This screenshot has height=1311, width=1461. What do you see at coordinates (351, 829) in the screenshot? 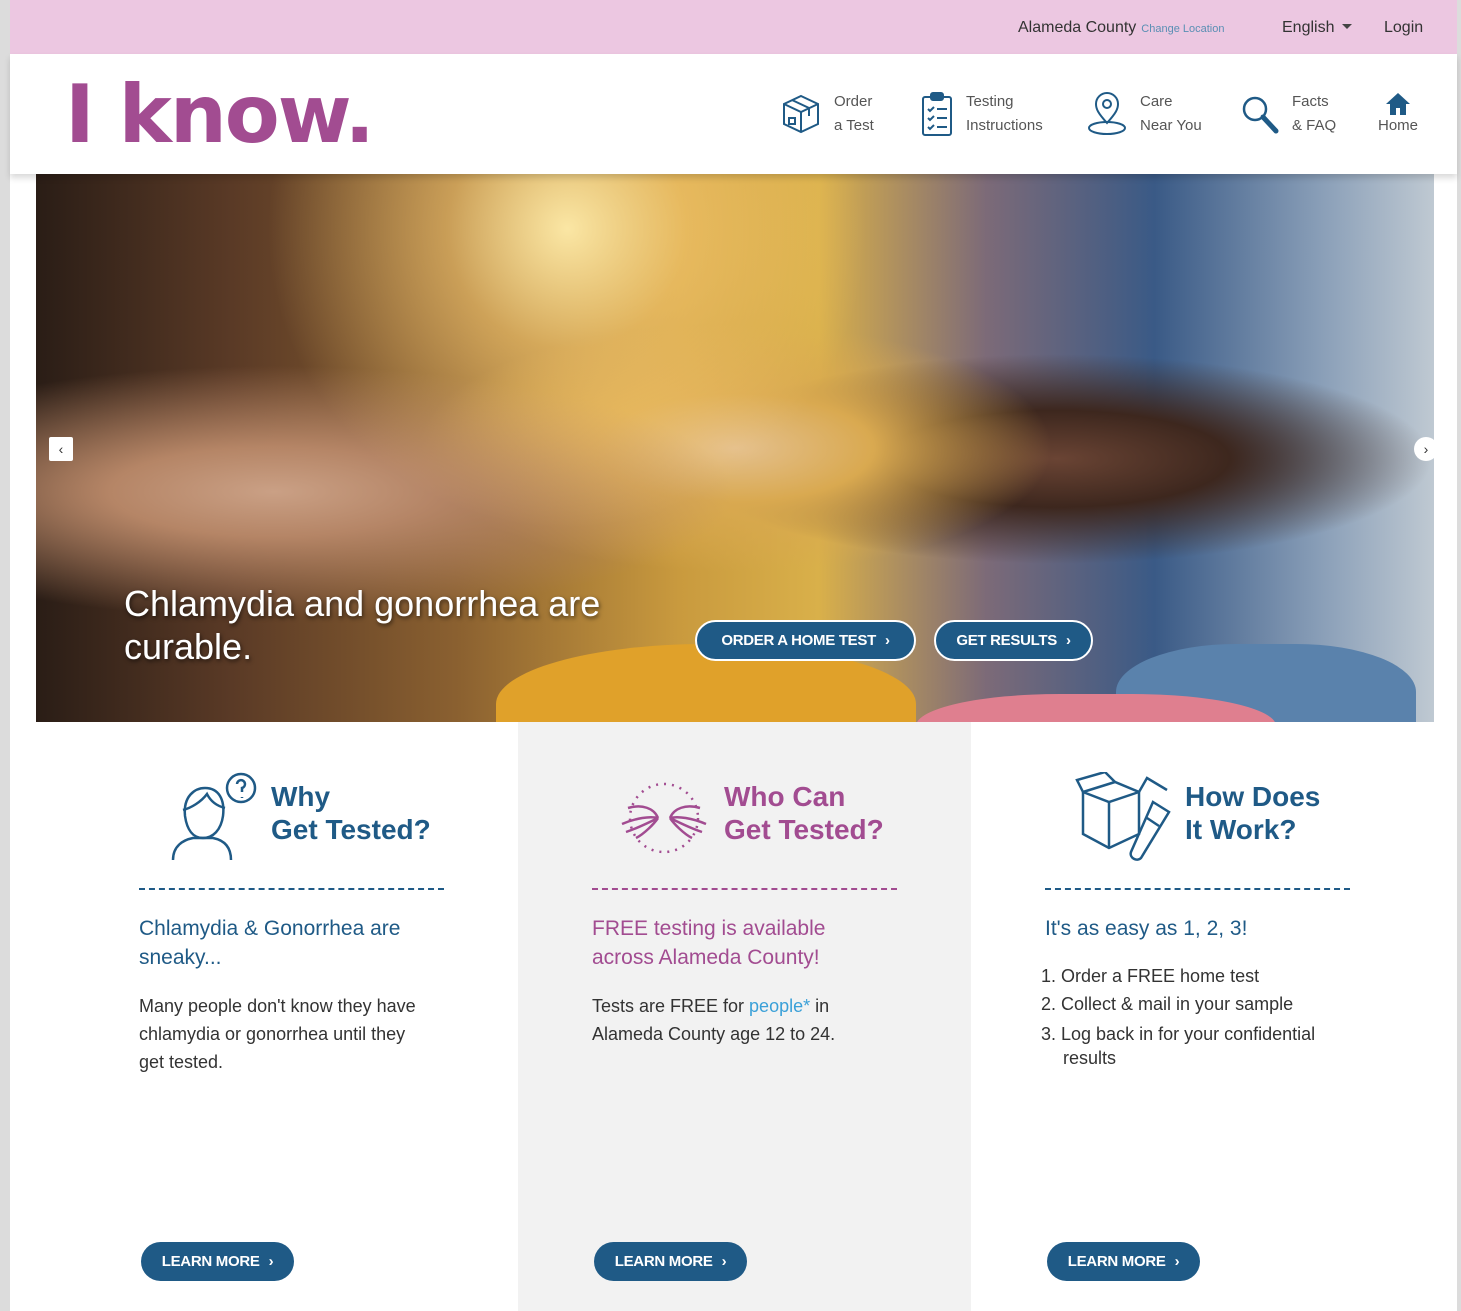
I see `why-title-line2: Get Tested?` at bounding box center [351, 829].